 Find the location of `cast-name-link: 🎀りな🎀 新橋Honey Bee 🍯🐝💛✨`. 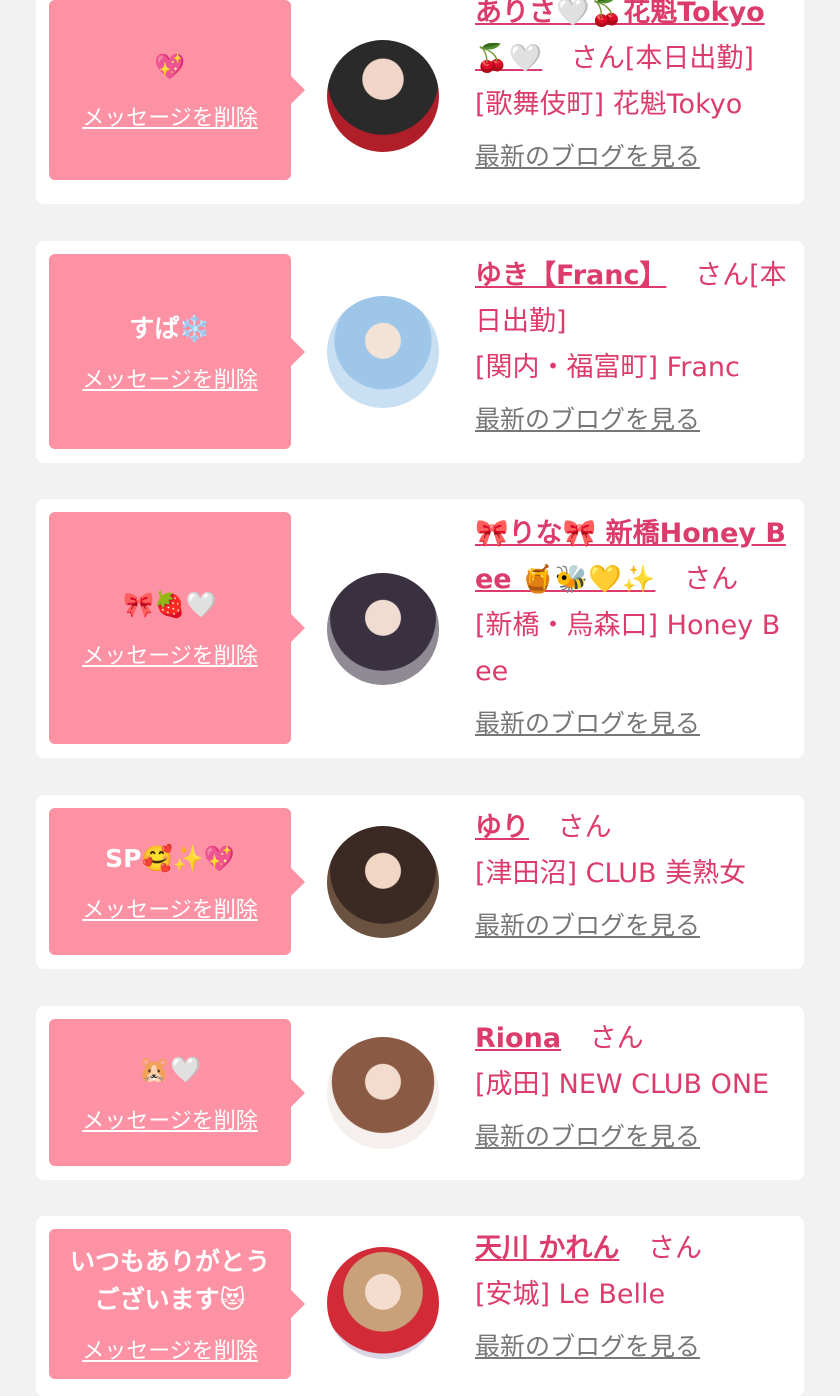

cast-name-link: 🎀りな🎀 新橋Honey Bee 🍯🐝💛✨ is located at coordinates (630, 556).